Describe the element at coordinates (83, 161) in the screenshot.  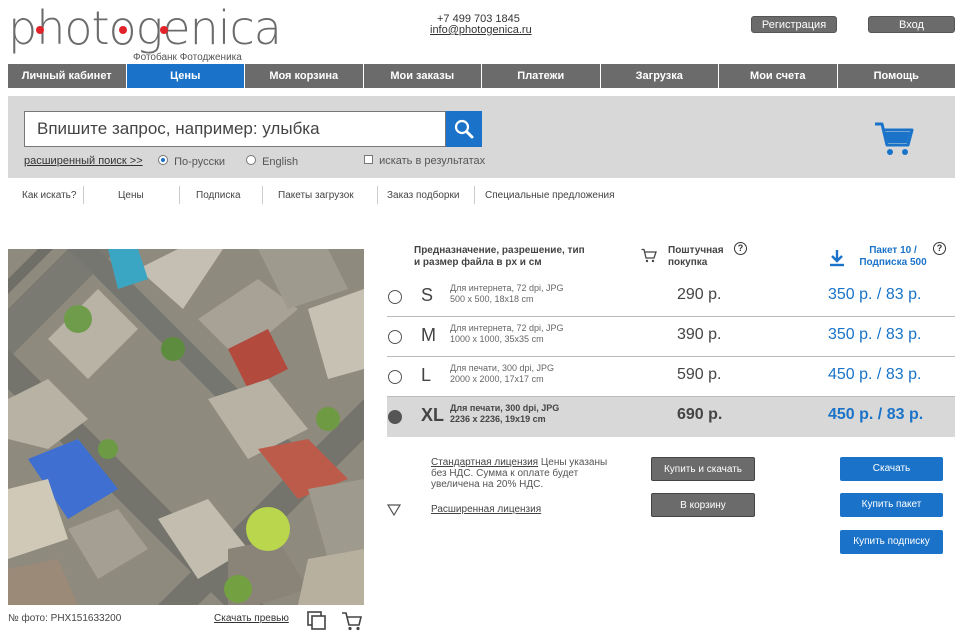
I see `advanced-search-link: расширенный поиск >>` at that location.